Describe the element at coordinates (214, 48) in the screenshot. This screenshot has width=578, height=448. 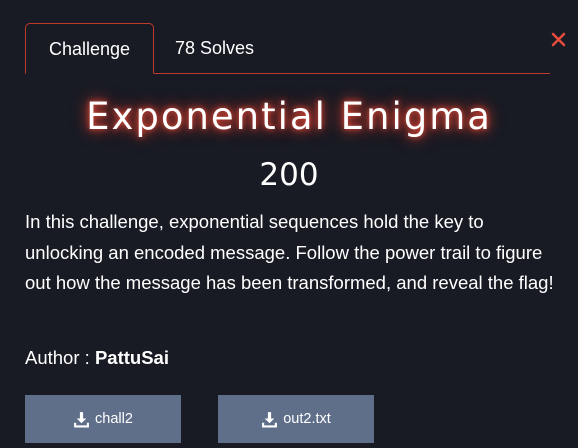
I see `tab-solves: 78 Solves` at that location.